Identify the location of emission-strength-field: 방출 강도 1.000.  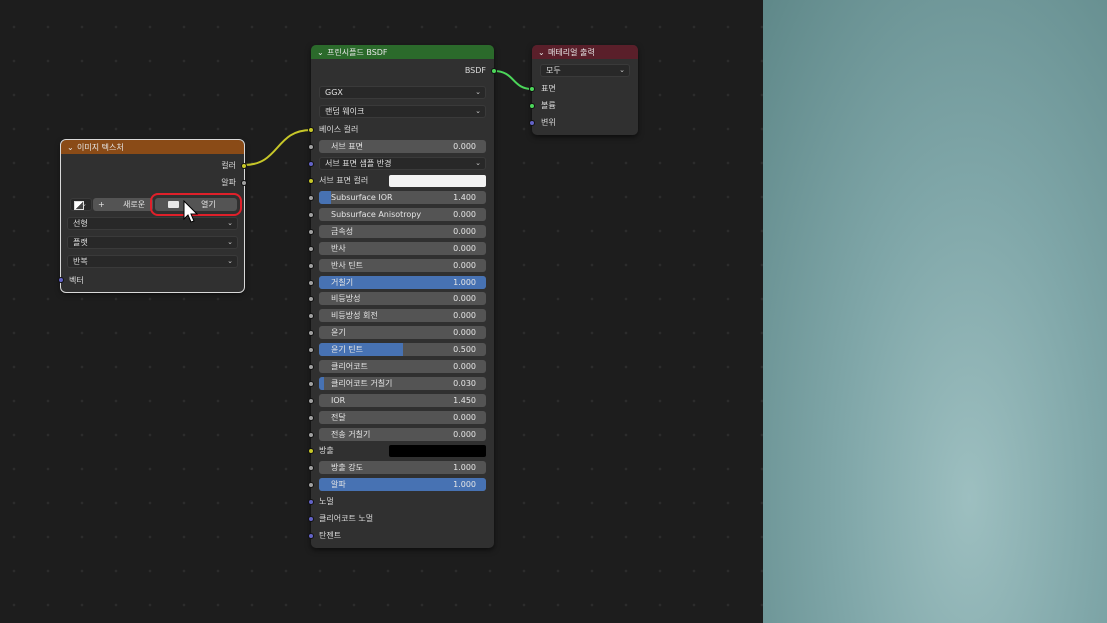
(402, 467).